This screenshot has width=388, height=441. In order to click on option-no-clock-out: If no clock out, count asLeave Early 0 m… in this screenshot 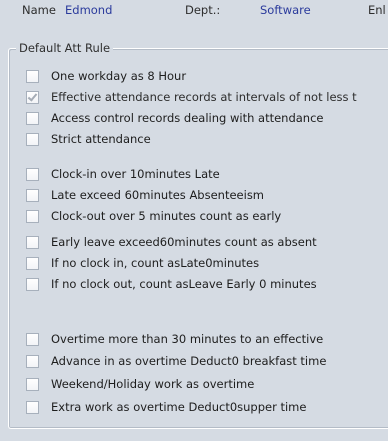, I will do `click(171, 284)`.